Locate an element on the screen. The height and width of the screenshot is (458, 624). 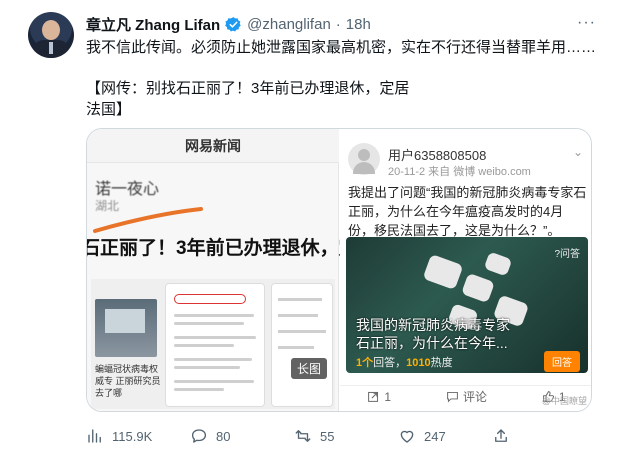
like-count: 247 is located at coordinates (435, 436).